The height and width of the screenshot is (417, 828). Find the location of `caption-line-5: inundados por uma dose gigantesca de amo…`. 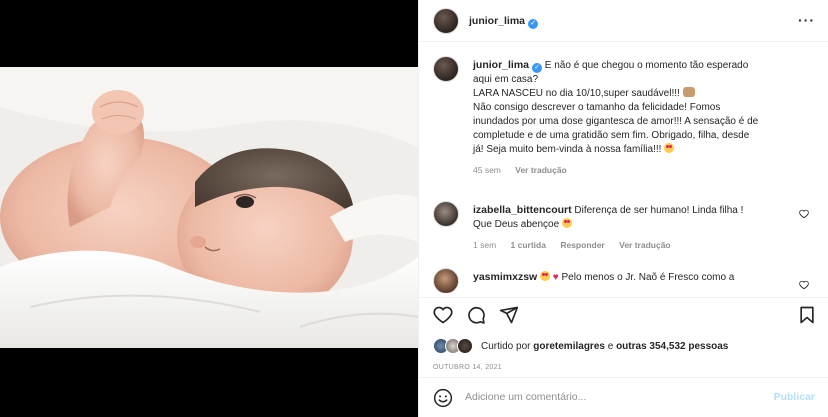

caption-line-5: inundados por uma dose gigantesca de amo… is located at coordinates (616, 121).